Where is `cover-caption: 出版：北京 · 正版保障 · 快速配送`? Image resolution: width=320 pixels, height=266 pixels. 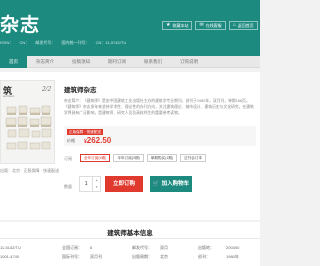
cover-caption: 出版：北京 · 正版保障 · 快速配送 is located at coordinates (30, 170).